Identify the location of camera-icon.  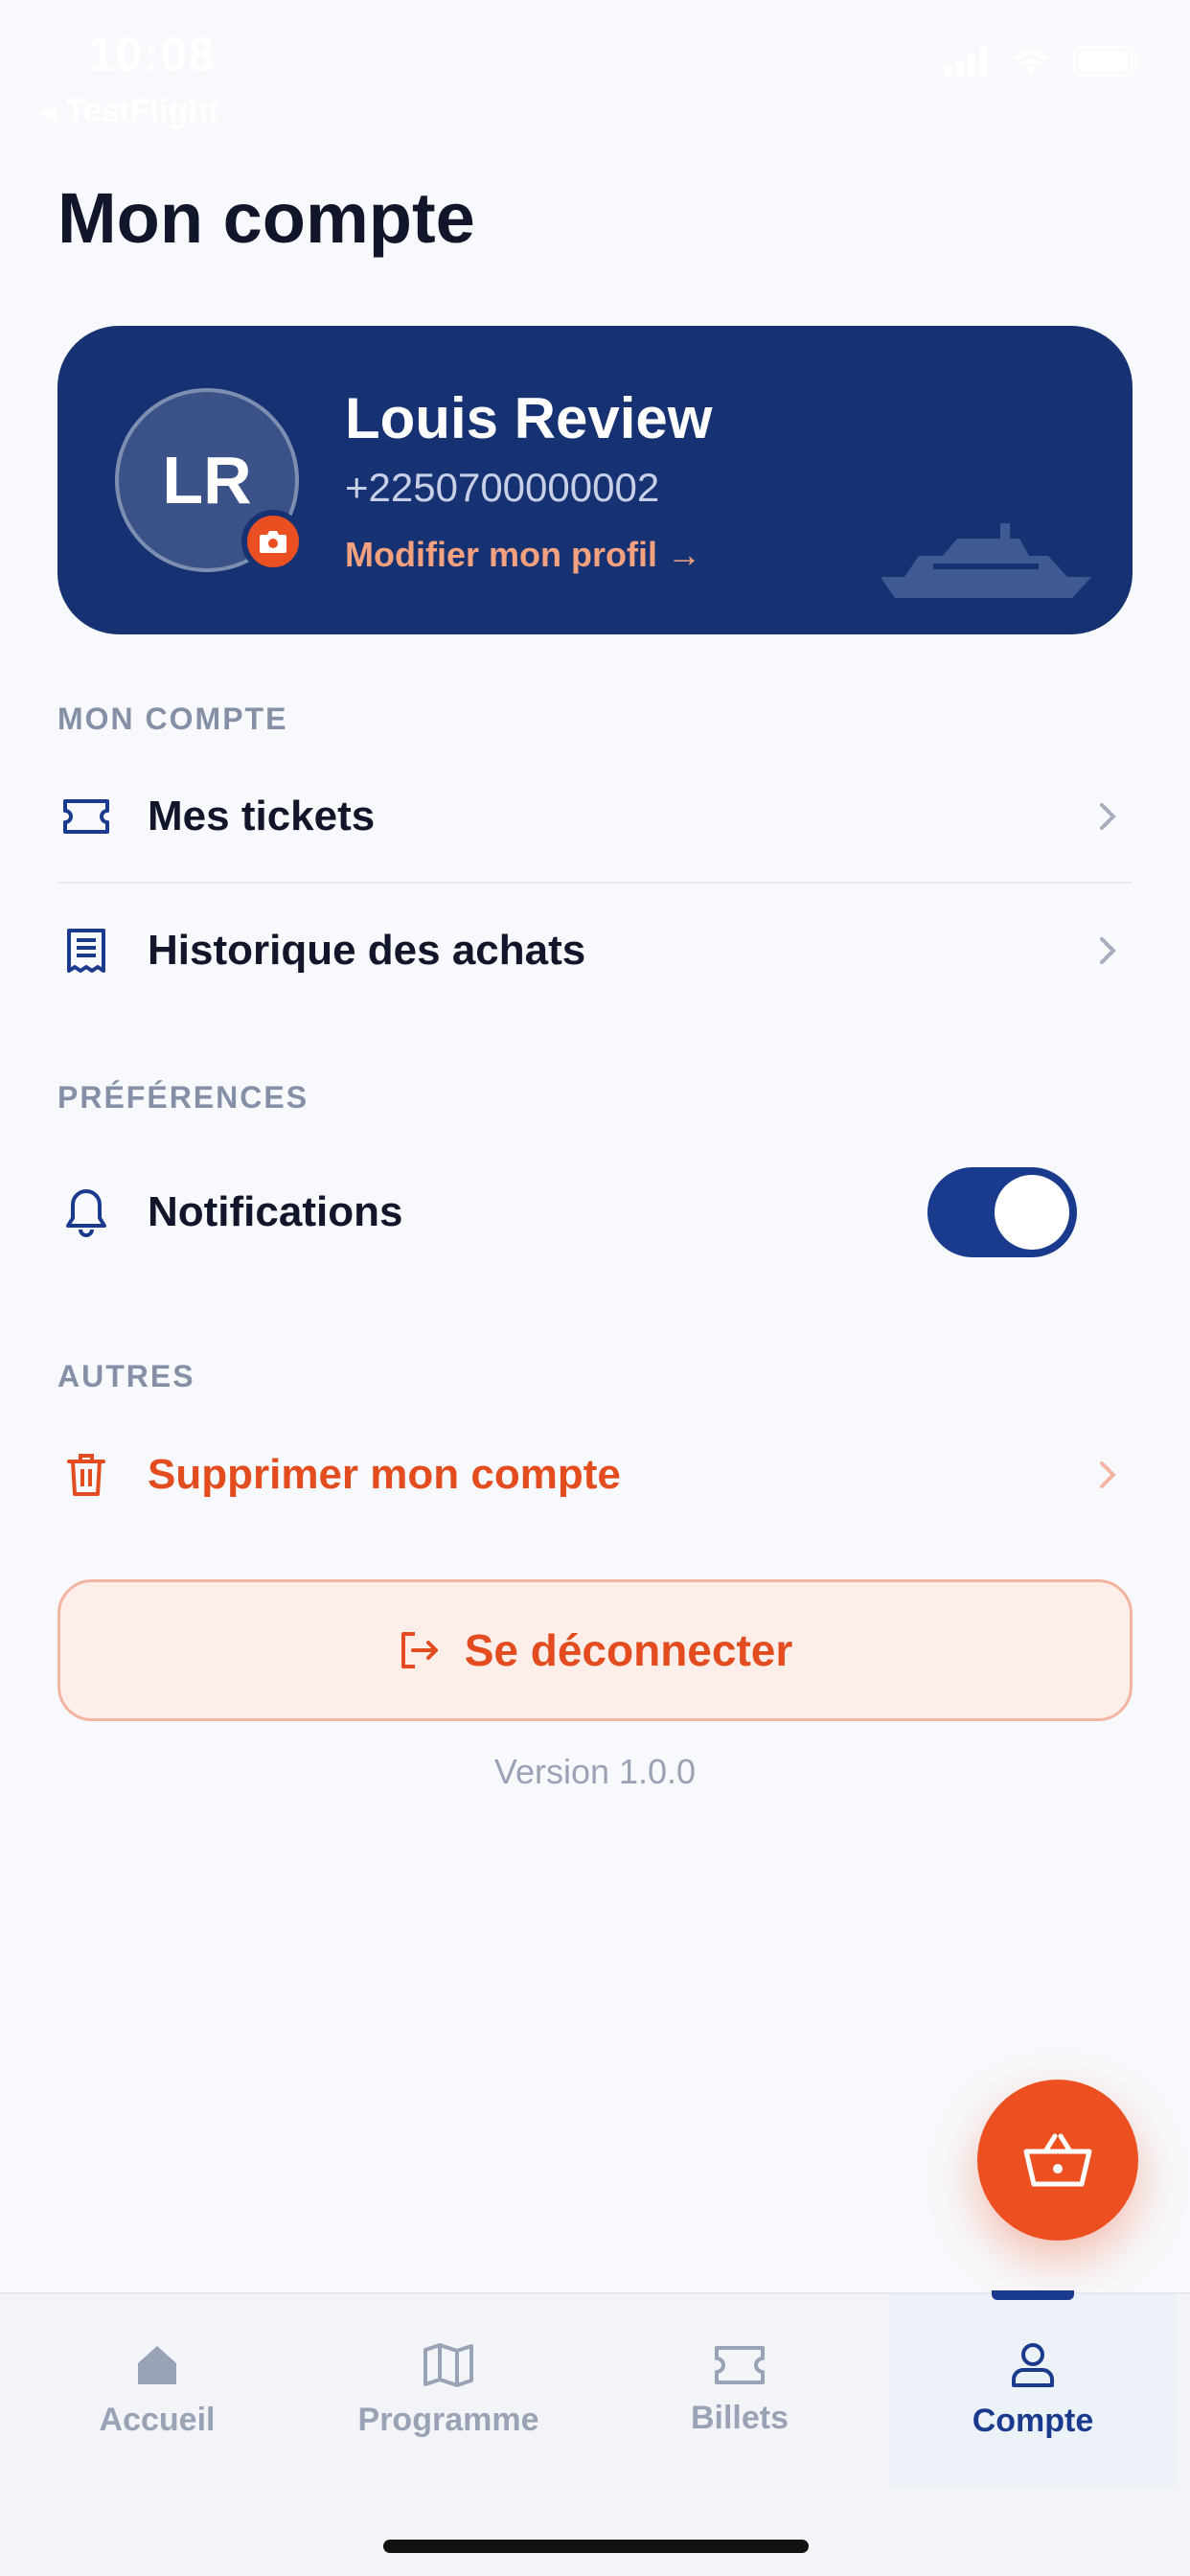
(273, 542).